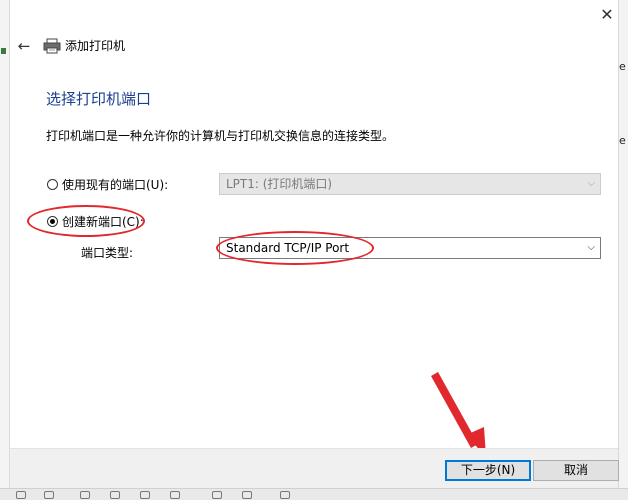 This screenshot has height=500, width=628. What do you see at coordinates (3, 51) in the screenshot?
I see `background-icon-fragment` at bounding box center [3, 51].